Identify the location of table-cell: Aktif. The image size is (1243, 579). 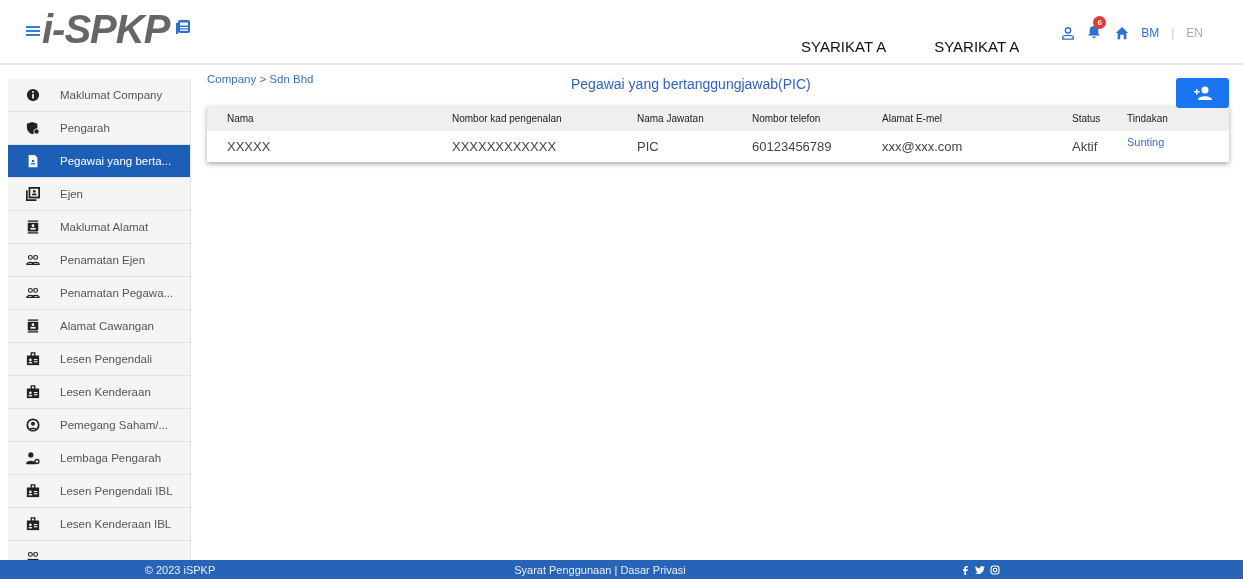
(1079, 146).